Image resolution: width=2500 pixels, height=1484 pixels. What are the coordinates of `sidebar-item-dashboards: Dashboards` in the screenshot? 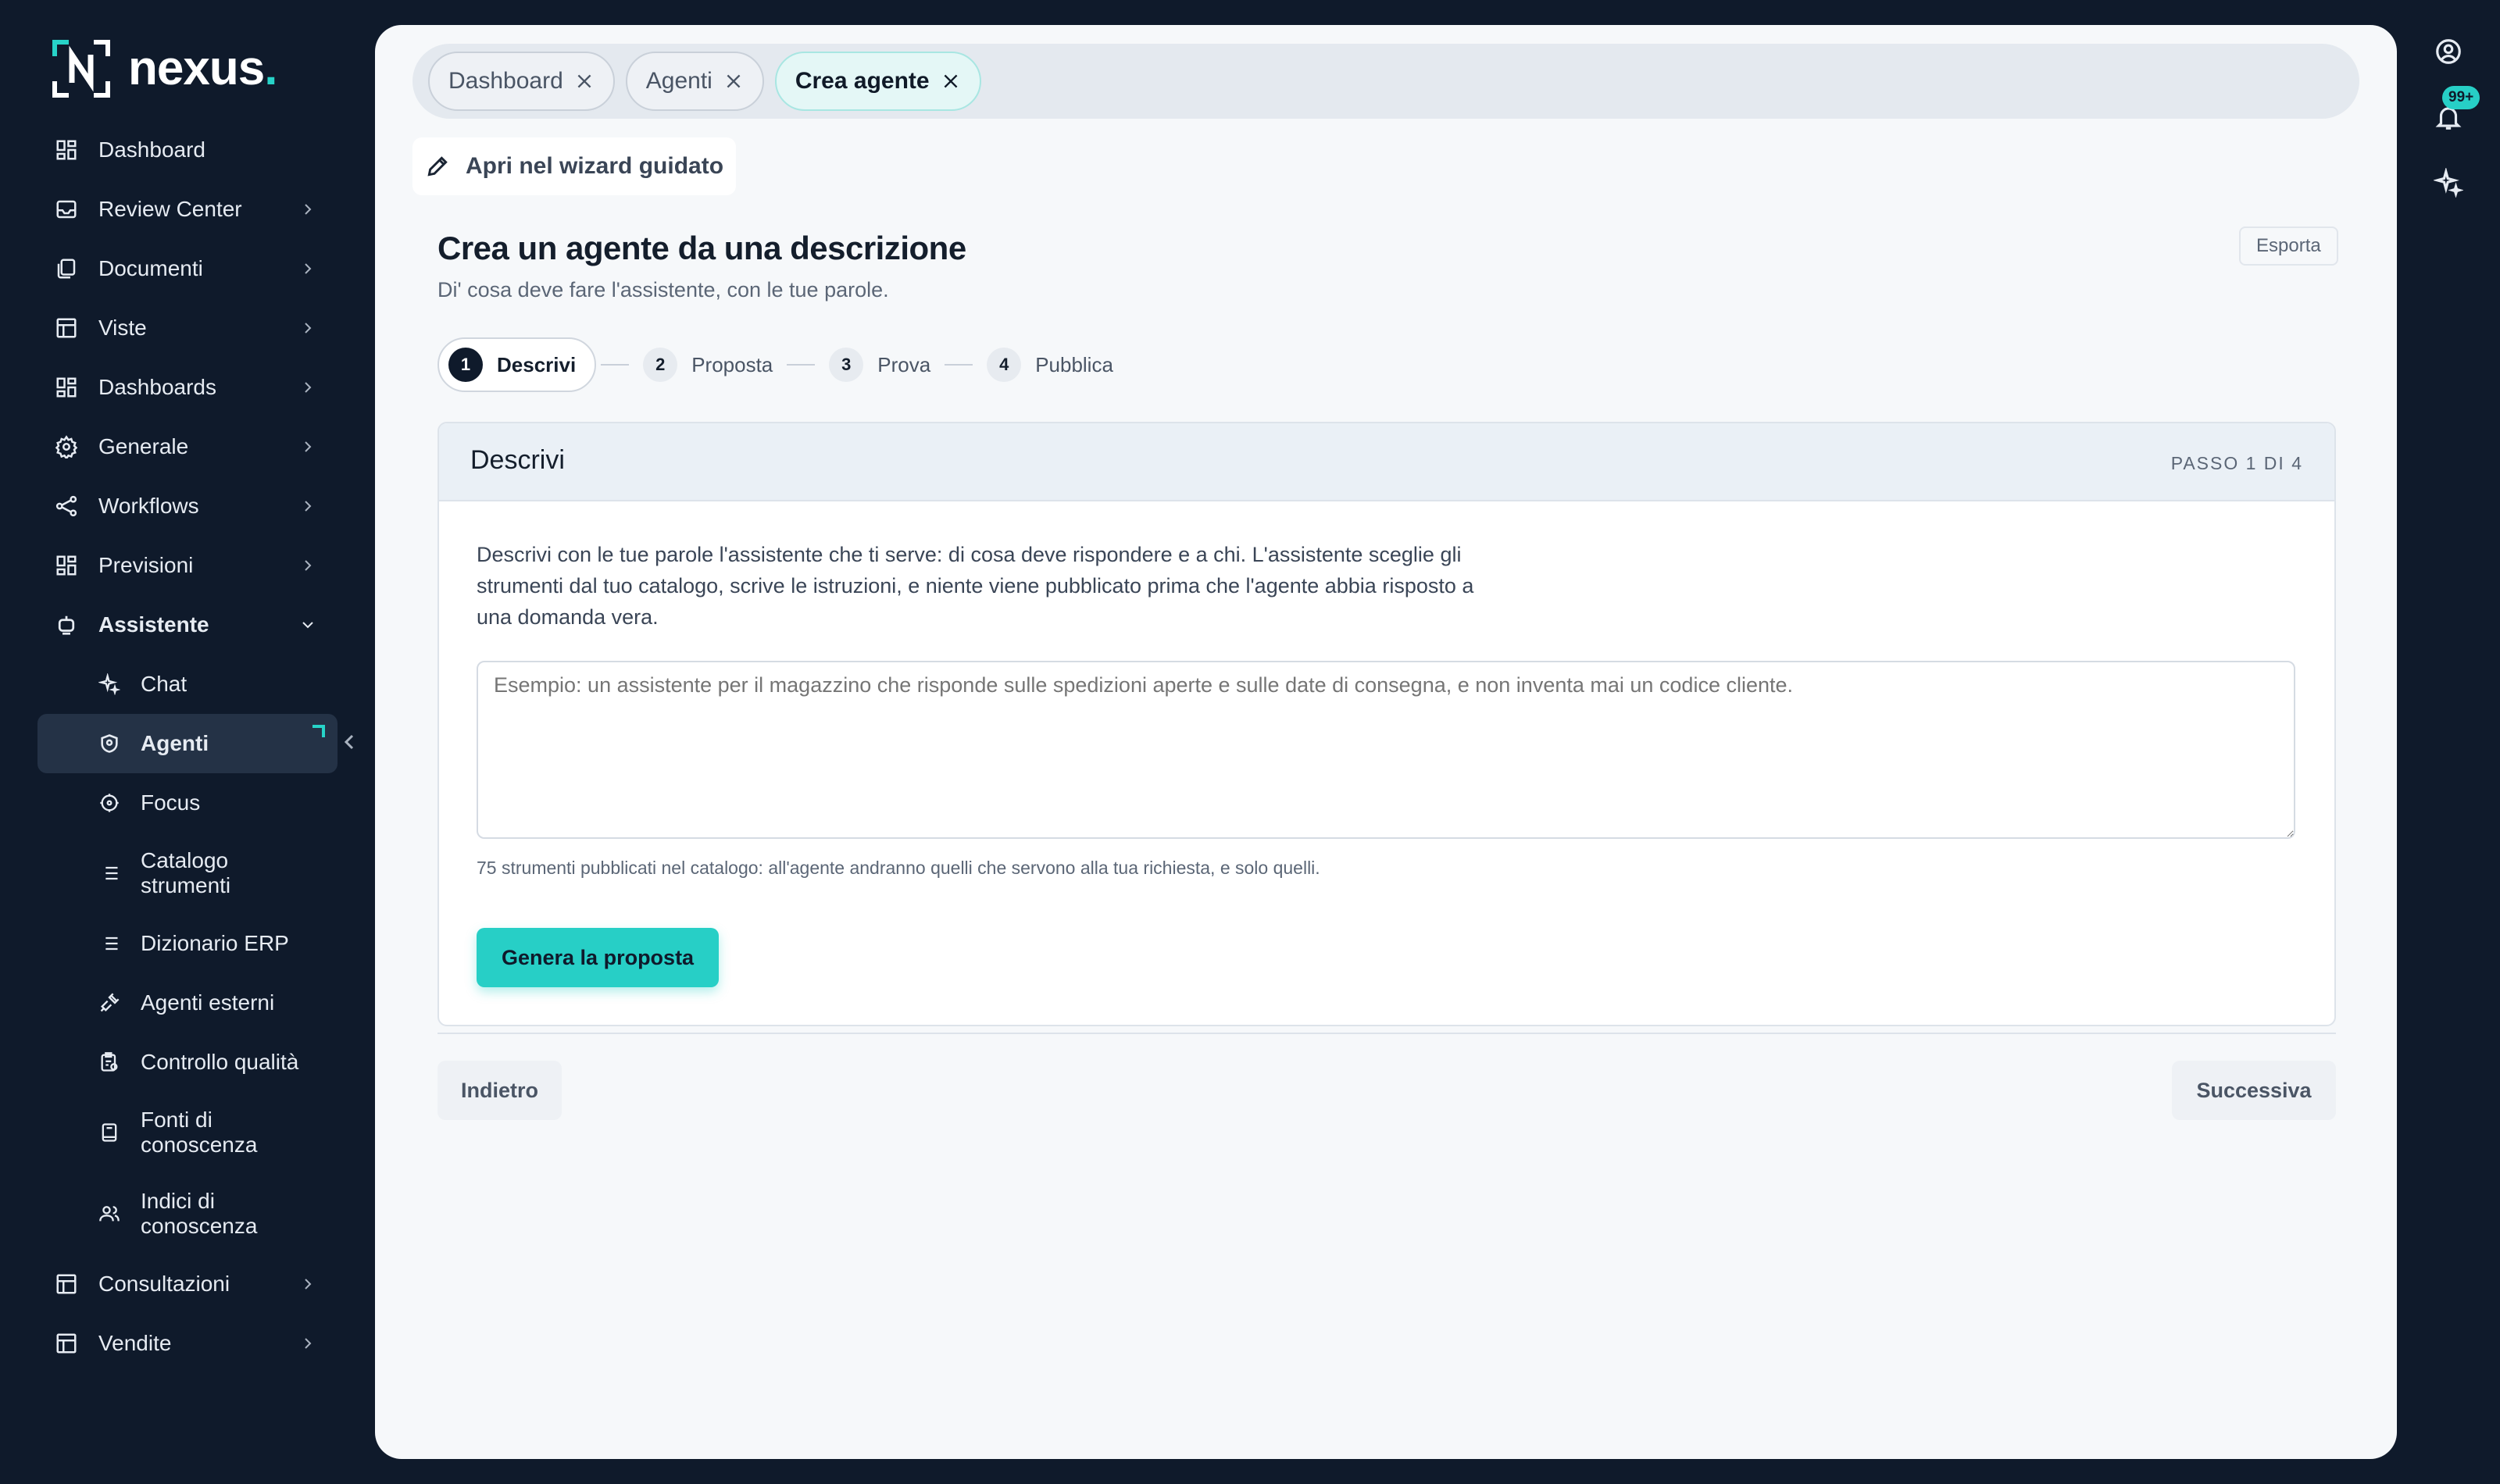 It's located at (188, 387).